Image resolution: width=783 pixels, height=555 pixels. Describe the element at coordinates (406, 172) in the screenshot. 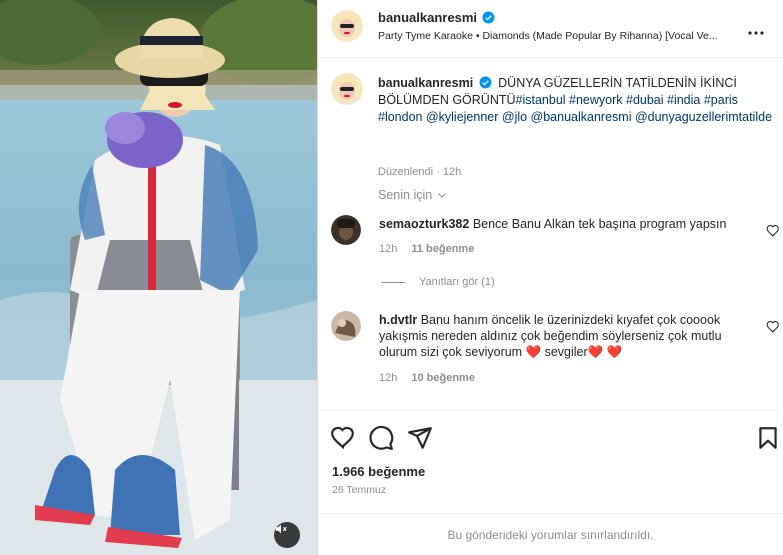

I see `edited-label: Düzenlendi` at that location.